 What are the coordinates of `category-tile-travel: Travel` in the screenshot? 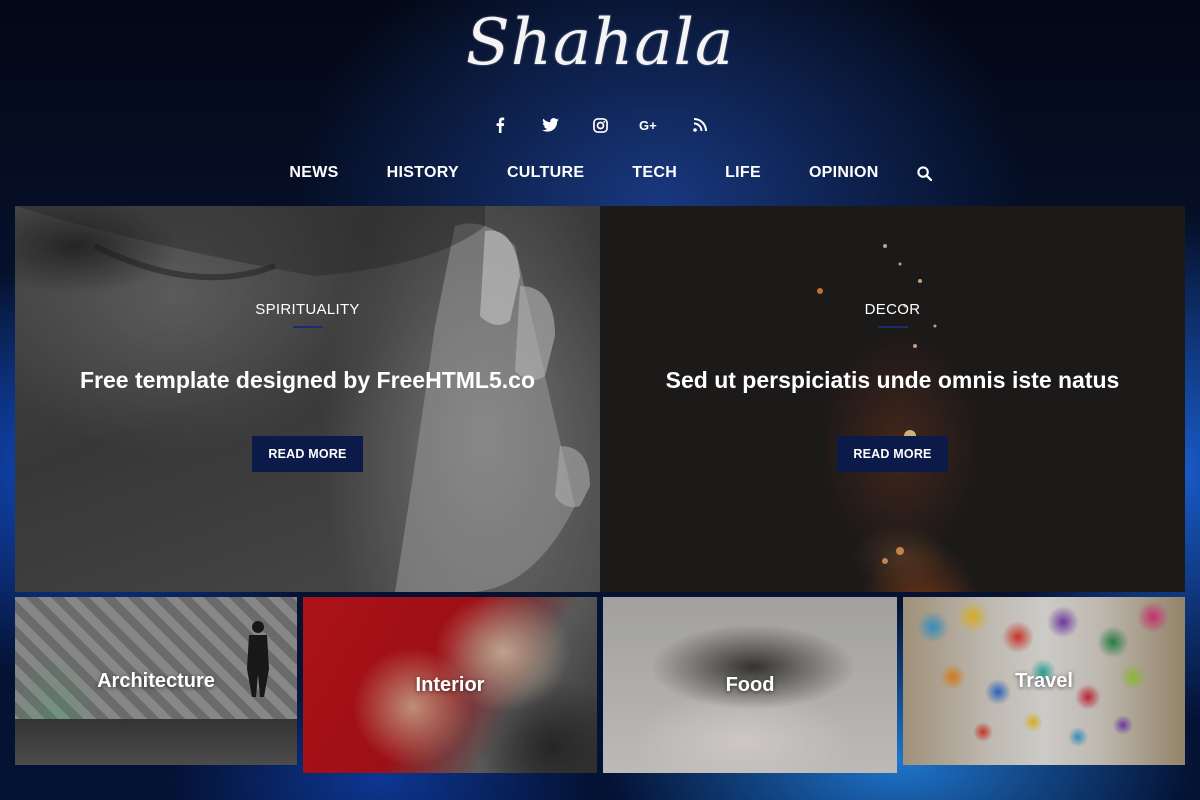 It's located at (1044, 681).